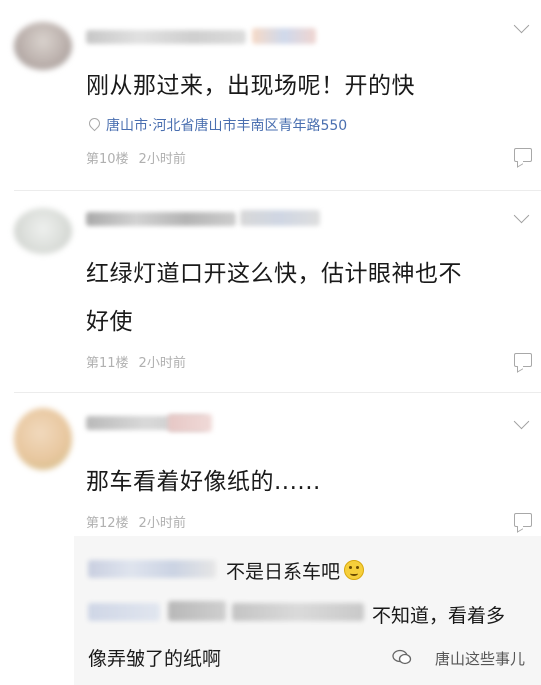 This screenshot has width=541, height=685. Describe the element at coordinates (107, 523) in the screenshot. I see `floor-number: 第12楼` at that location.